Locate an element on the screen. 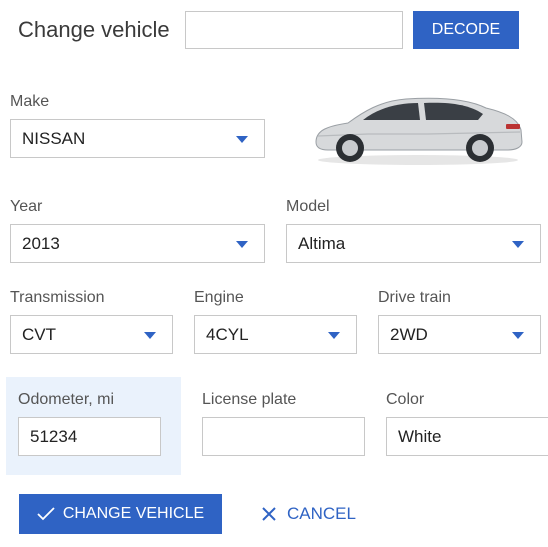  drive-train-select: 2WD is located at coordinates (459, 334).